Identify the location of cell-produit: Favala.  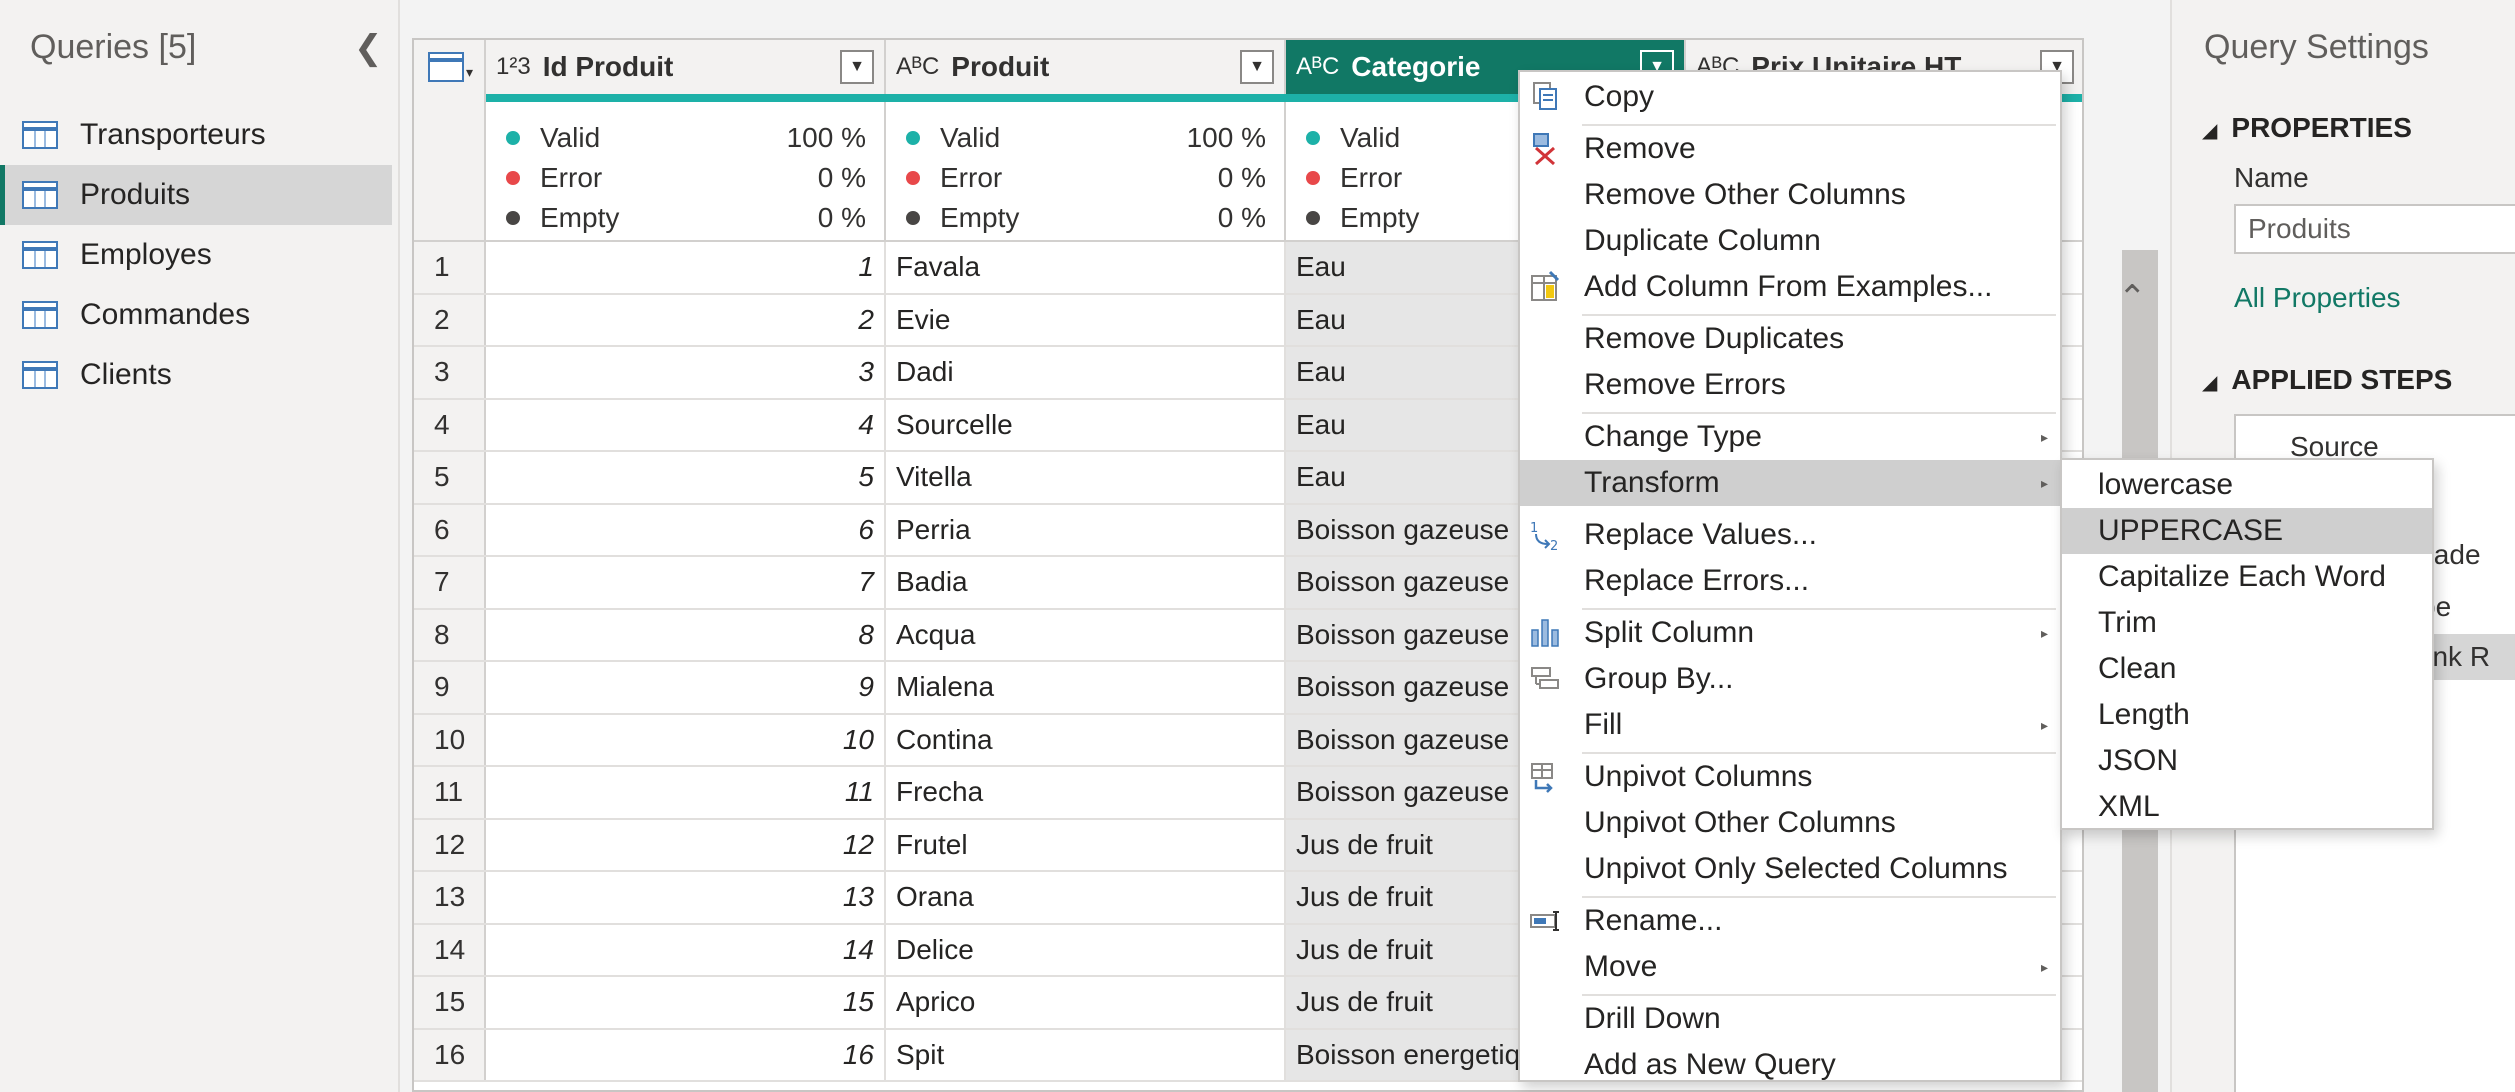
(1086, 267).